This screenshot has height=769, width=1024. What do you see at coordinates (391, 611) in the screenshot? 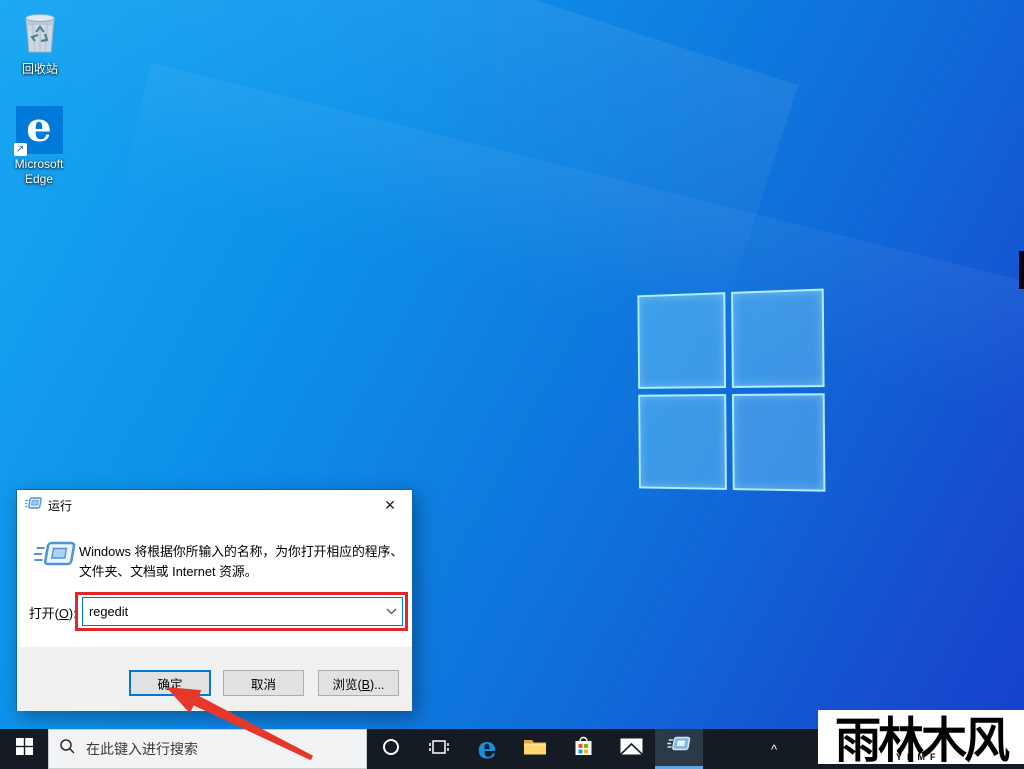
I see `chevron-down-icon` at bounding box center [391, 611].